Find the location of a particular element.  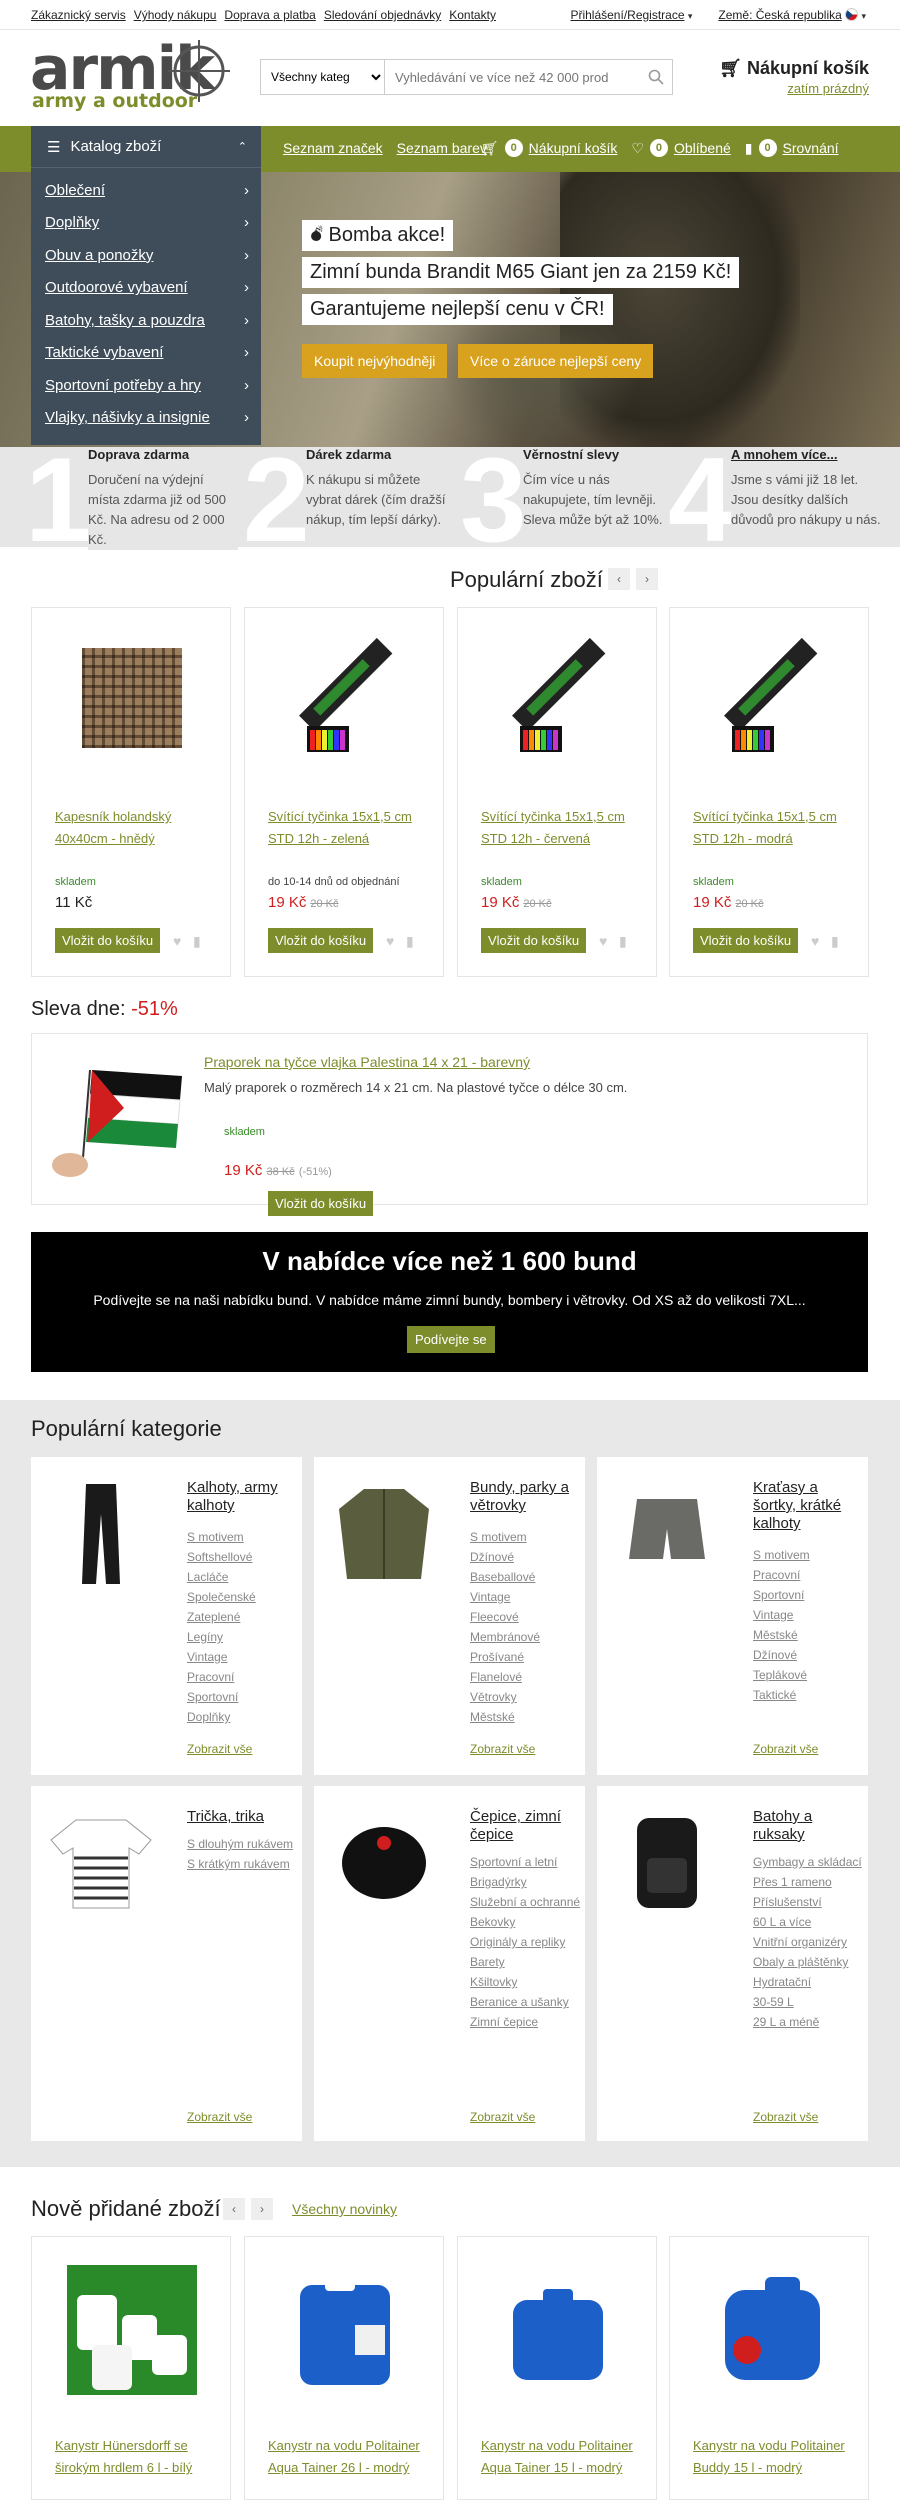

category-link: Přes 1 rameno is located at coordinates (807, 1882).